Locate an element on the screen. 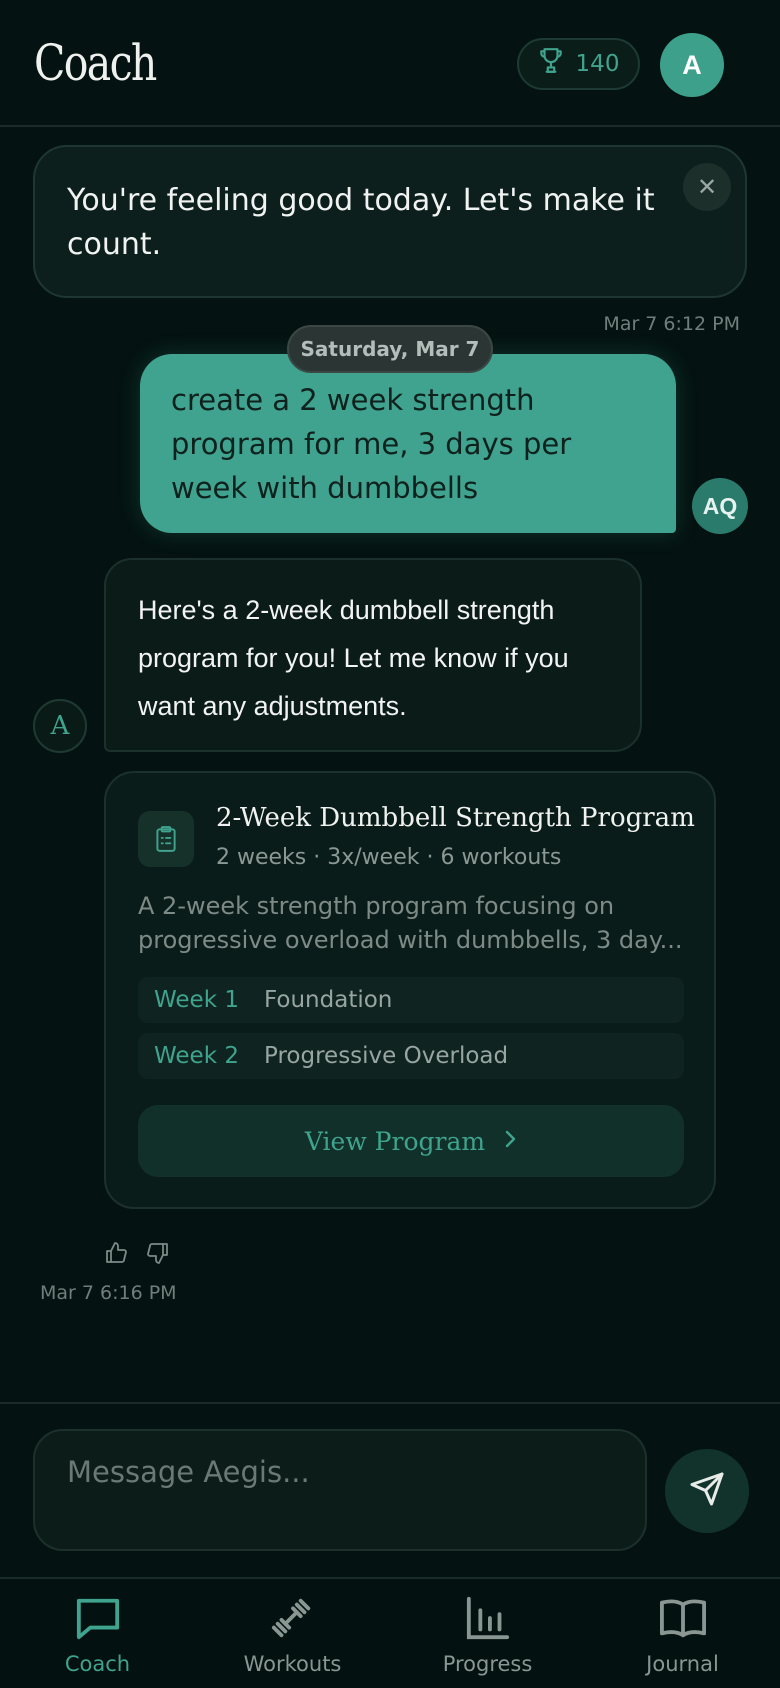  feedback-controls is located at coordinates (137, 1253).